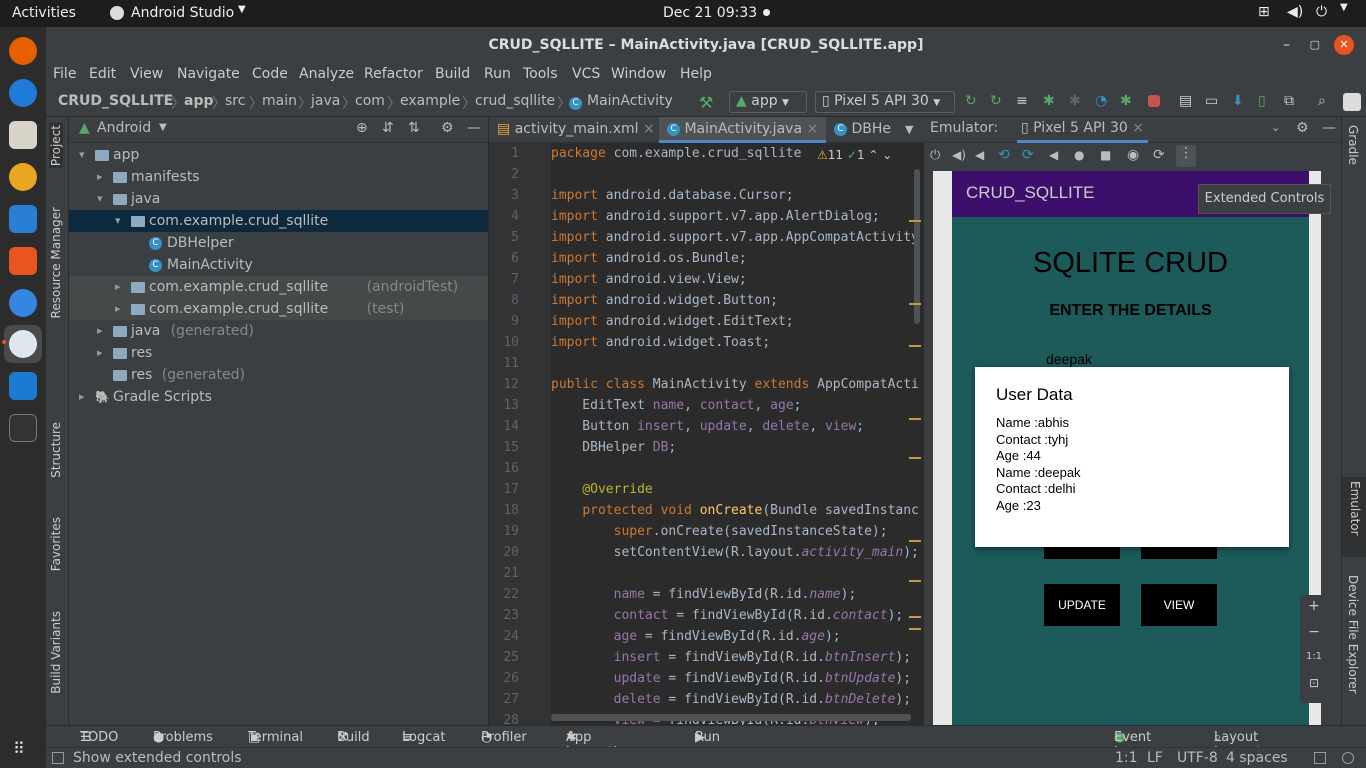 This screenshot has height=768, width=1366. What do you see at coordinates (102, 74) in the screenshot?
I see `menu-edit: Edit` at bounding box center [102, 74].